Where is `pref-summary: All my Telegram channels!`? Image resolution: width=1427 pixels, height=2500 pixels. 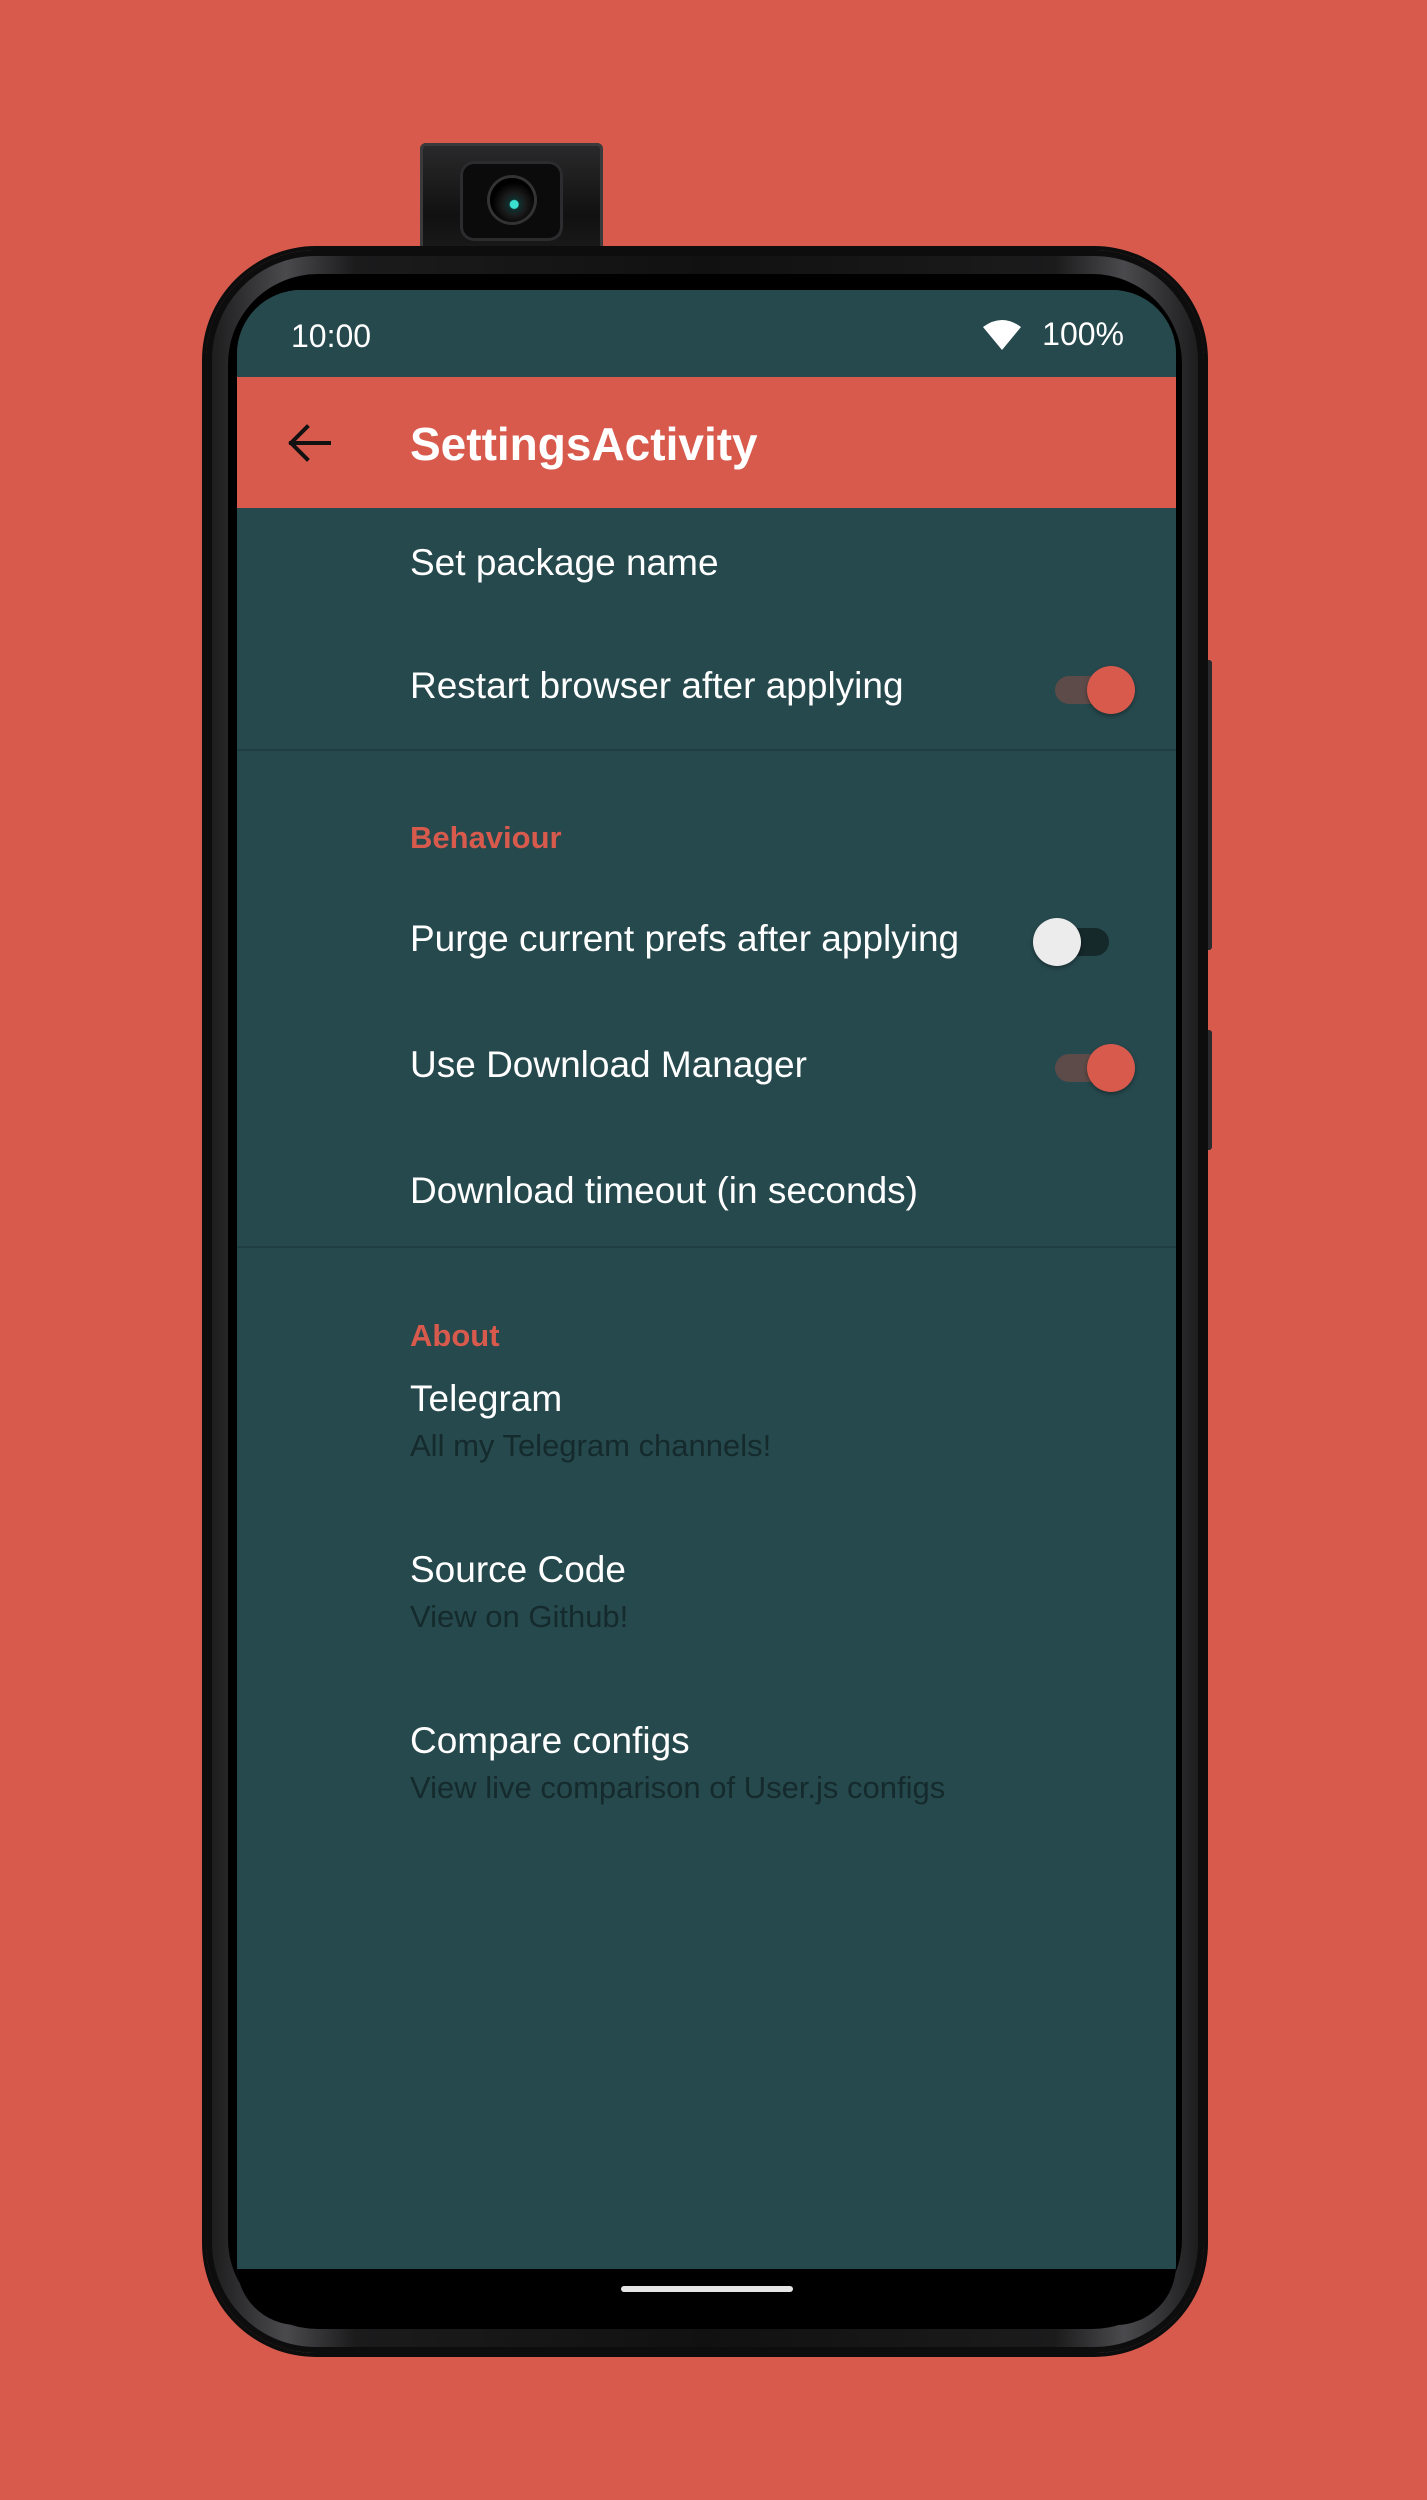
pref-summary: All my Telegram channels! is located at coordinates (591, 1445).